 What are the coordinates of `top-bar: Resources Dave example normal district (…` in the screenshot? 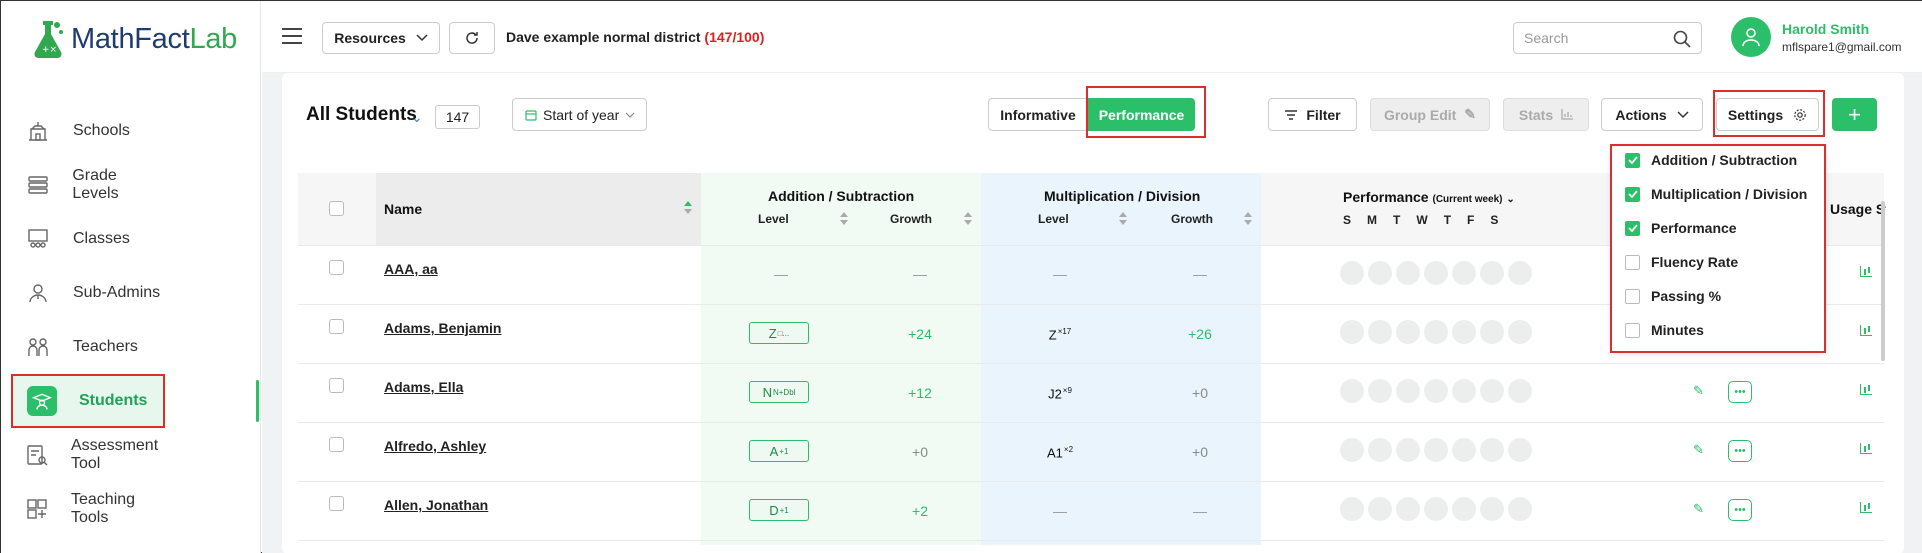 It's located at (1092, 37).